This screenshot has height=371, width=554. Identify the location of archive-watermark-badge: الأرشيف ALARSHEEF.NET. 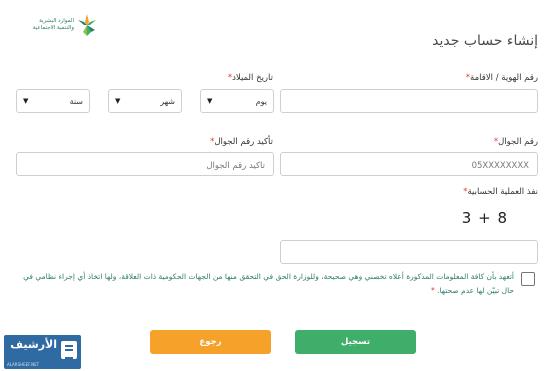
(42, 352).